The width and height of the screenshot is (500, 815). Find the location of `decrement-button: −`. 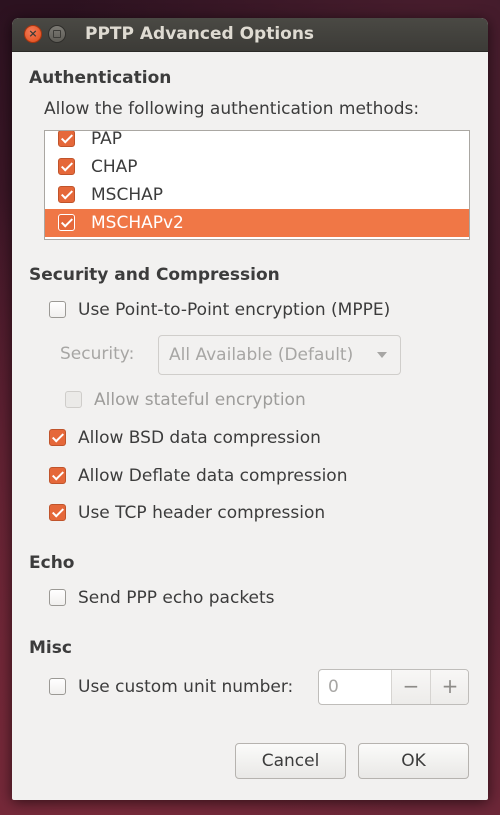

decrement-button: − is located at coordinates (410, 687).